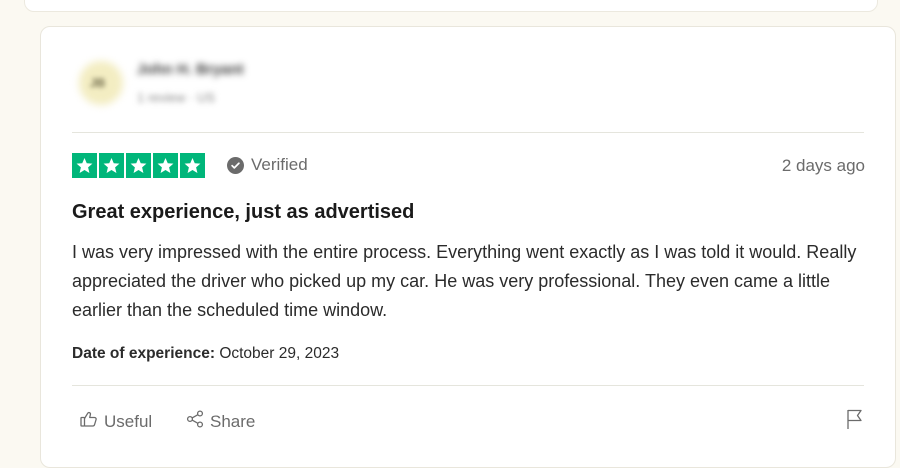 The width and height of the screenshot is (900, 468). Describe the element at coordinates (279, 353) in the screenshot. I see `experience-date: October 29, 2023` at that location.